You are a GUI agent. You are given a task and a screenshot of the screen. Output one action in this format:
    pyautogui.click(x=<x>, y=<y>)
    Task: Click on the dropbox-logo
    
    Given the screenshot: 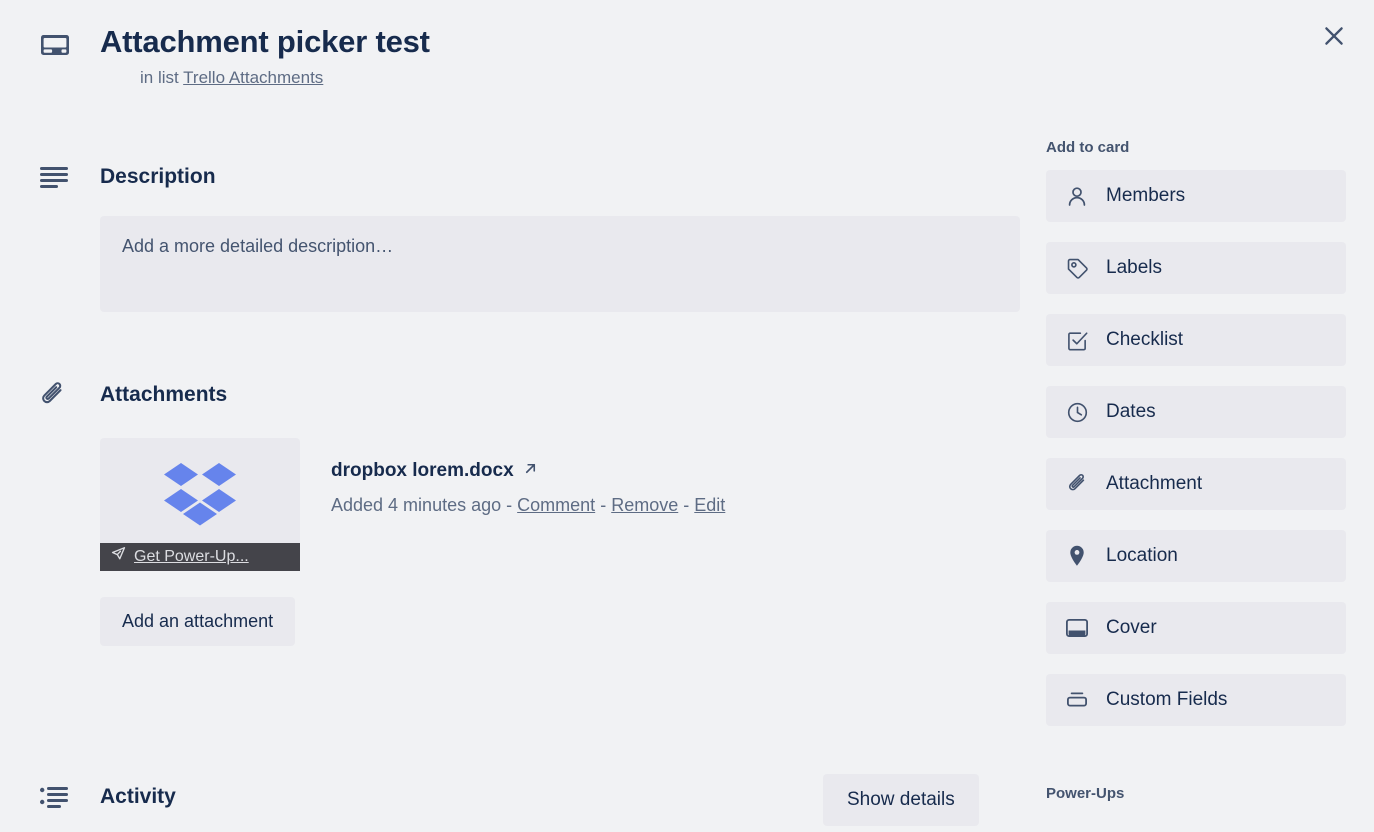 What is the action you would take?
    pyautogui.click(x=200, y=496)
    